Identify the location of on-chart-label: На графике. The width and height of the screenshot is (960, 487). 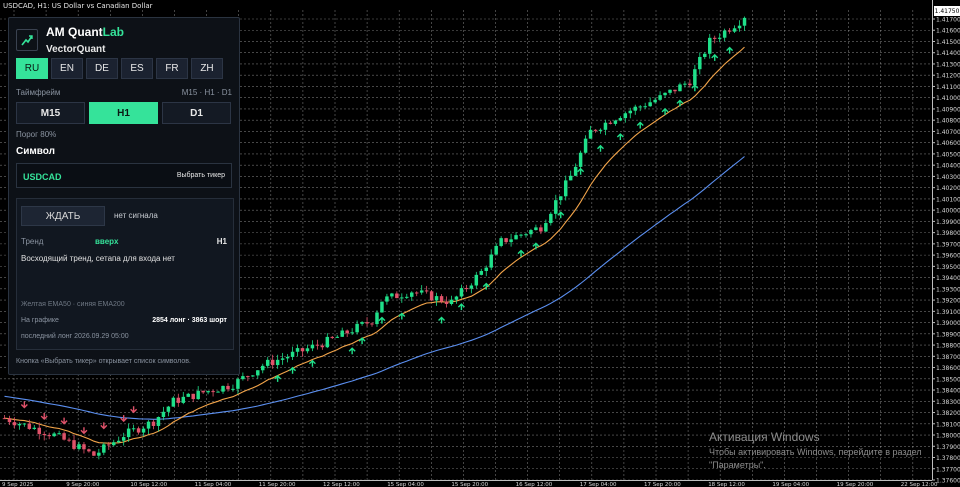
(40, 320).